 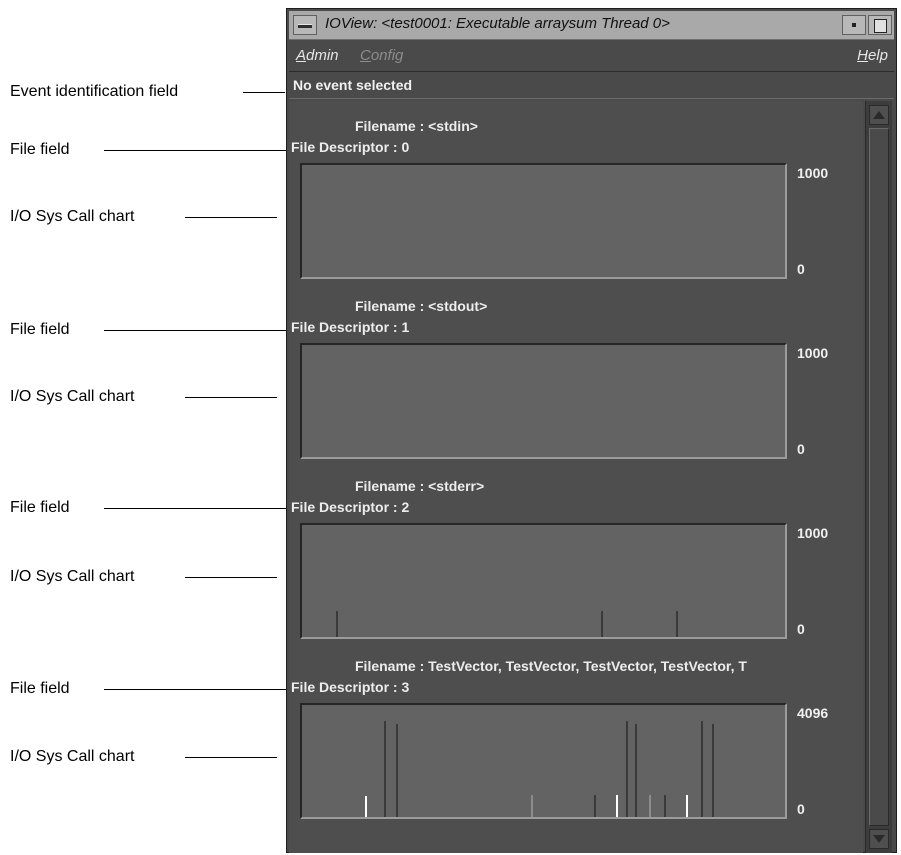 I want to click on menu-config: Config, so click(x=381, y=55).